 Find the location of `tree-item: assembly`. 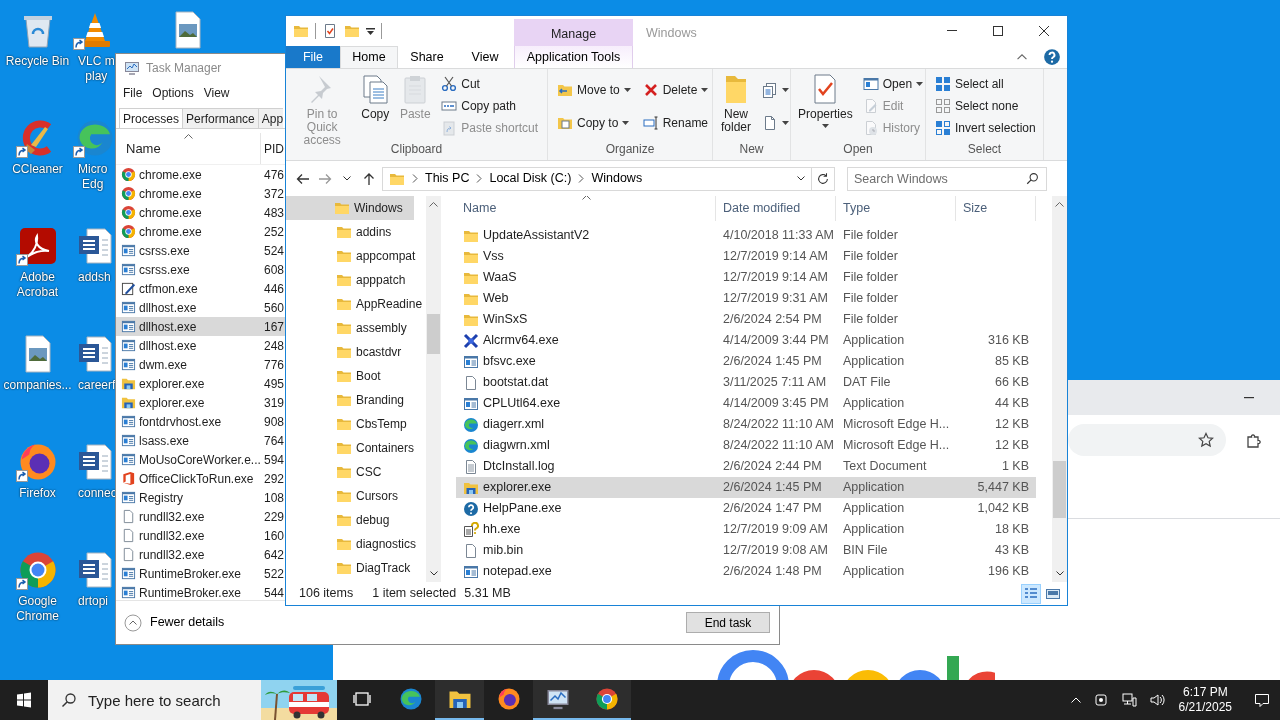

tree-item: assembly is located at coordinates (356, 328).